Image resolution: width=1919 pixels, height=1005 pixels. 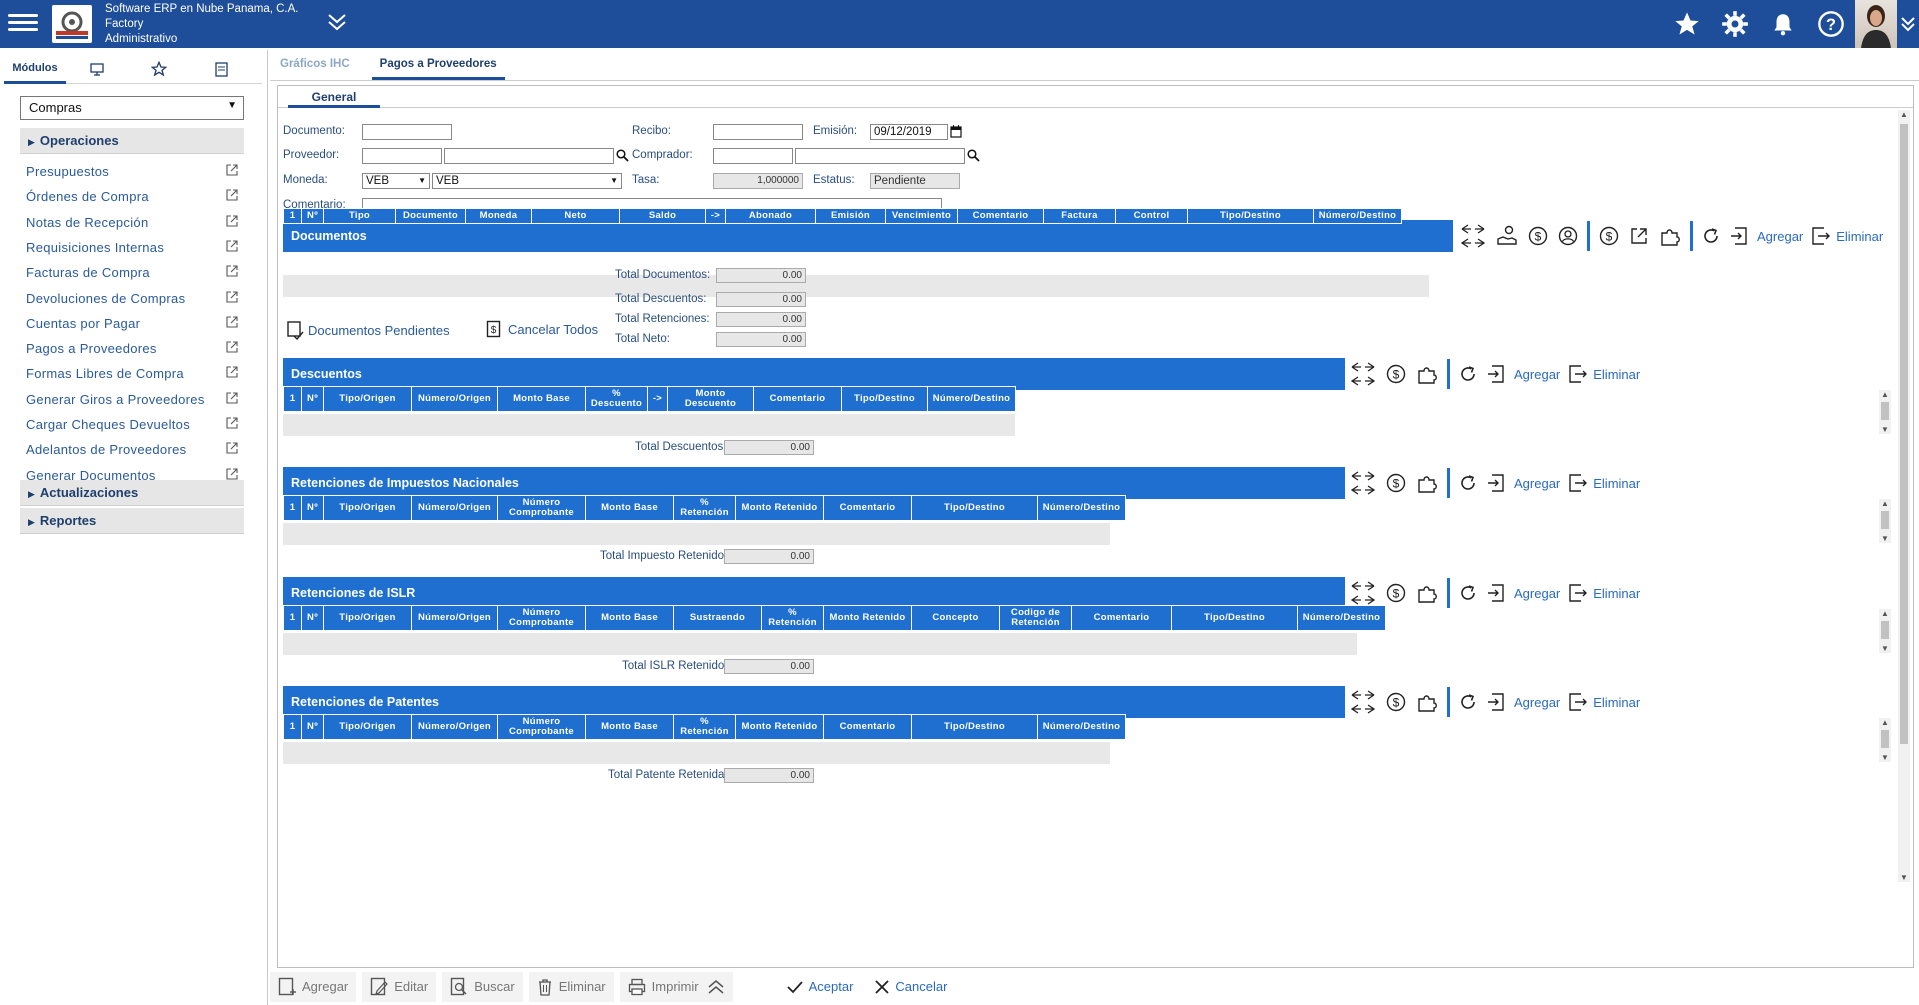 I want to click on ret-patentes-agregar-button: Agregar, so click(x=1537, y=702).